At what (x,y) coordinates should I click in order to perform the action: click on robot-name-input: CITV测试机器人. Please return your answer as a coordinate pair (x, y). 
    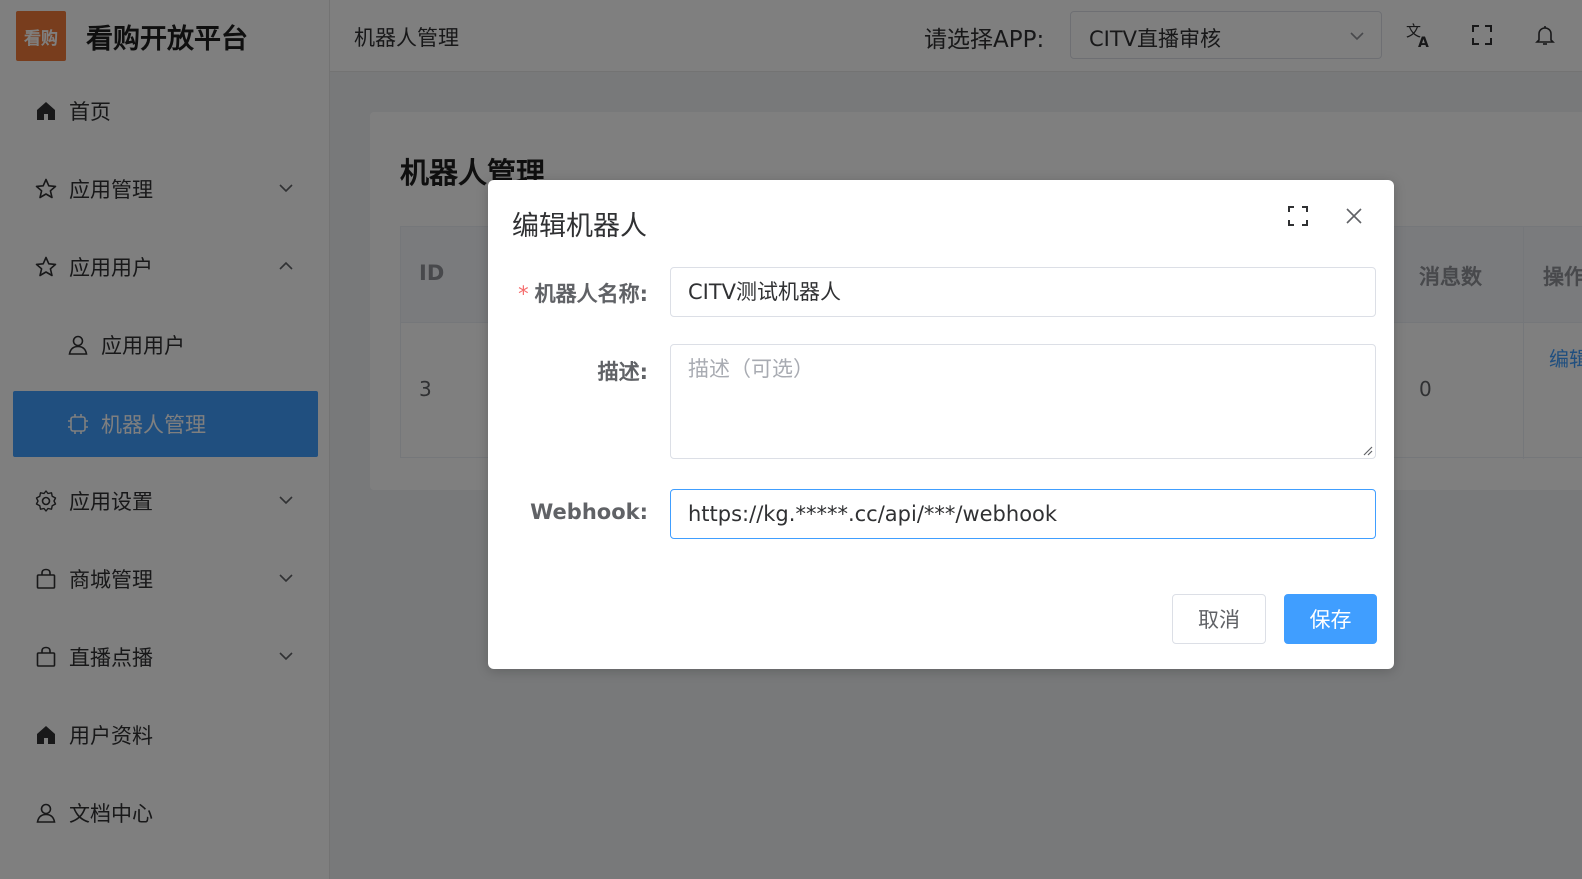
    Looking at the image, I should click on (1023, 292).